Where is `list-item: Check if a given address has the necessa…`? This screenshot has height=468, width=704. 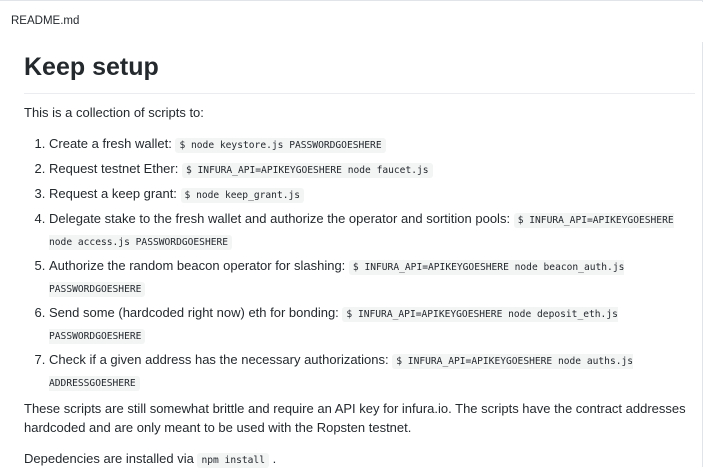
list-item: Check if a given address has the necessa… is located at coordinates (372, 372).